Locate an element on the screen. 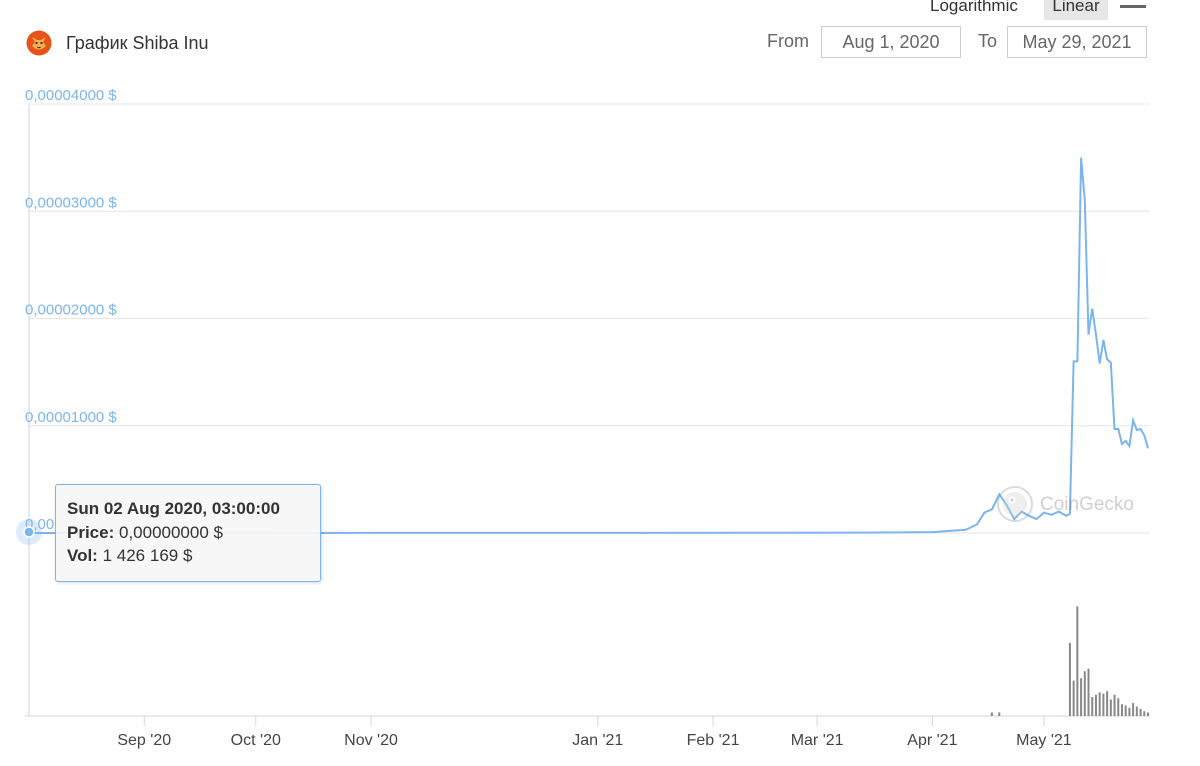  y-tick-label: 0,00001000 $ is located at coordinates (71, 417).